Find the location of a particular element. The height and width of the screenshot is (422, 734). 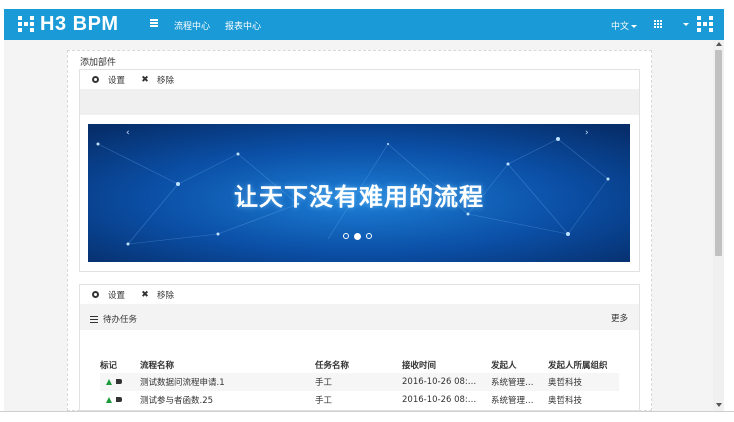

more-link: 更多 is located at coordinates (619, 318).